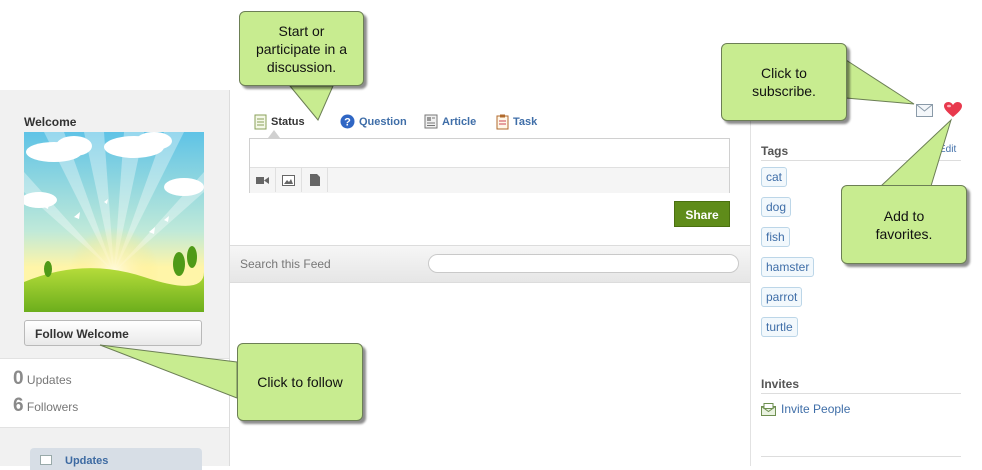 Image resolution: width=982 pixels, height=470 pixels. I want to click on callout-favorites: Add to favorites., so click(904, 224).